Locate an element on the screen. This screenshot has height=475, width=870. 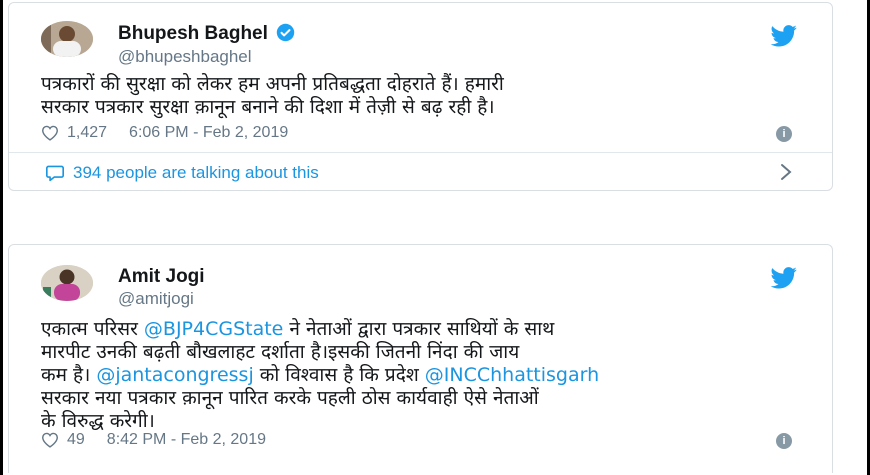
left-frame-border is located at coordinates (1, 237).